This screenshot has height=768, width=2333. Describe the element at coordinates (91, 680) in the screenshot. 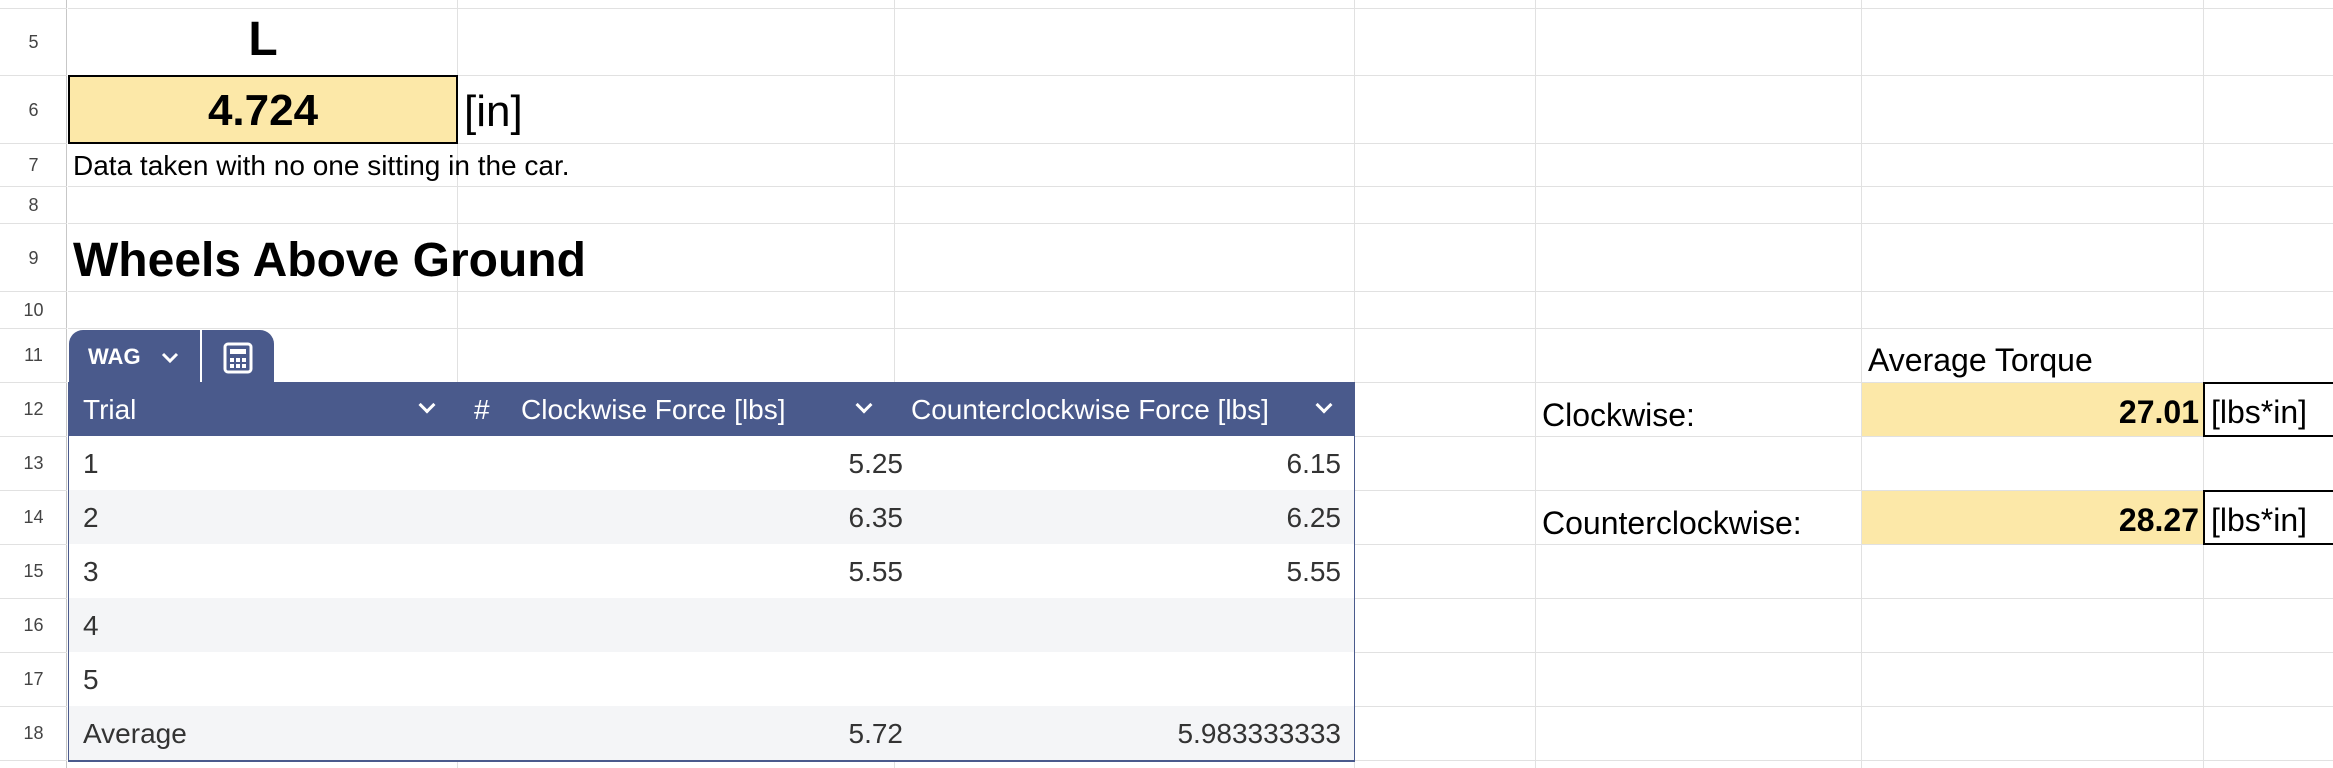

I see `trial-cell: 5` at that location.